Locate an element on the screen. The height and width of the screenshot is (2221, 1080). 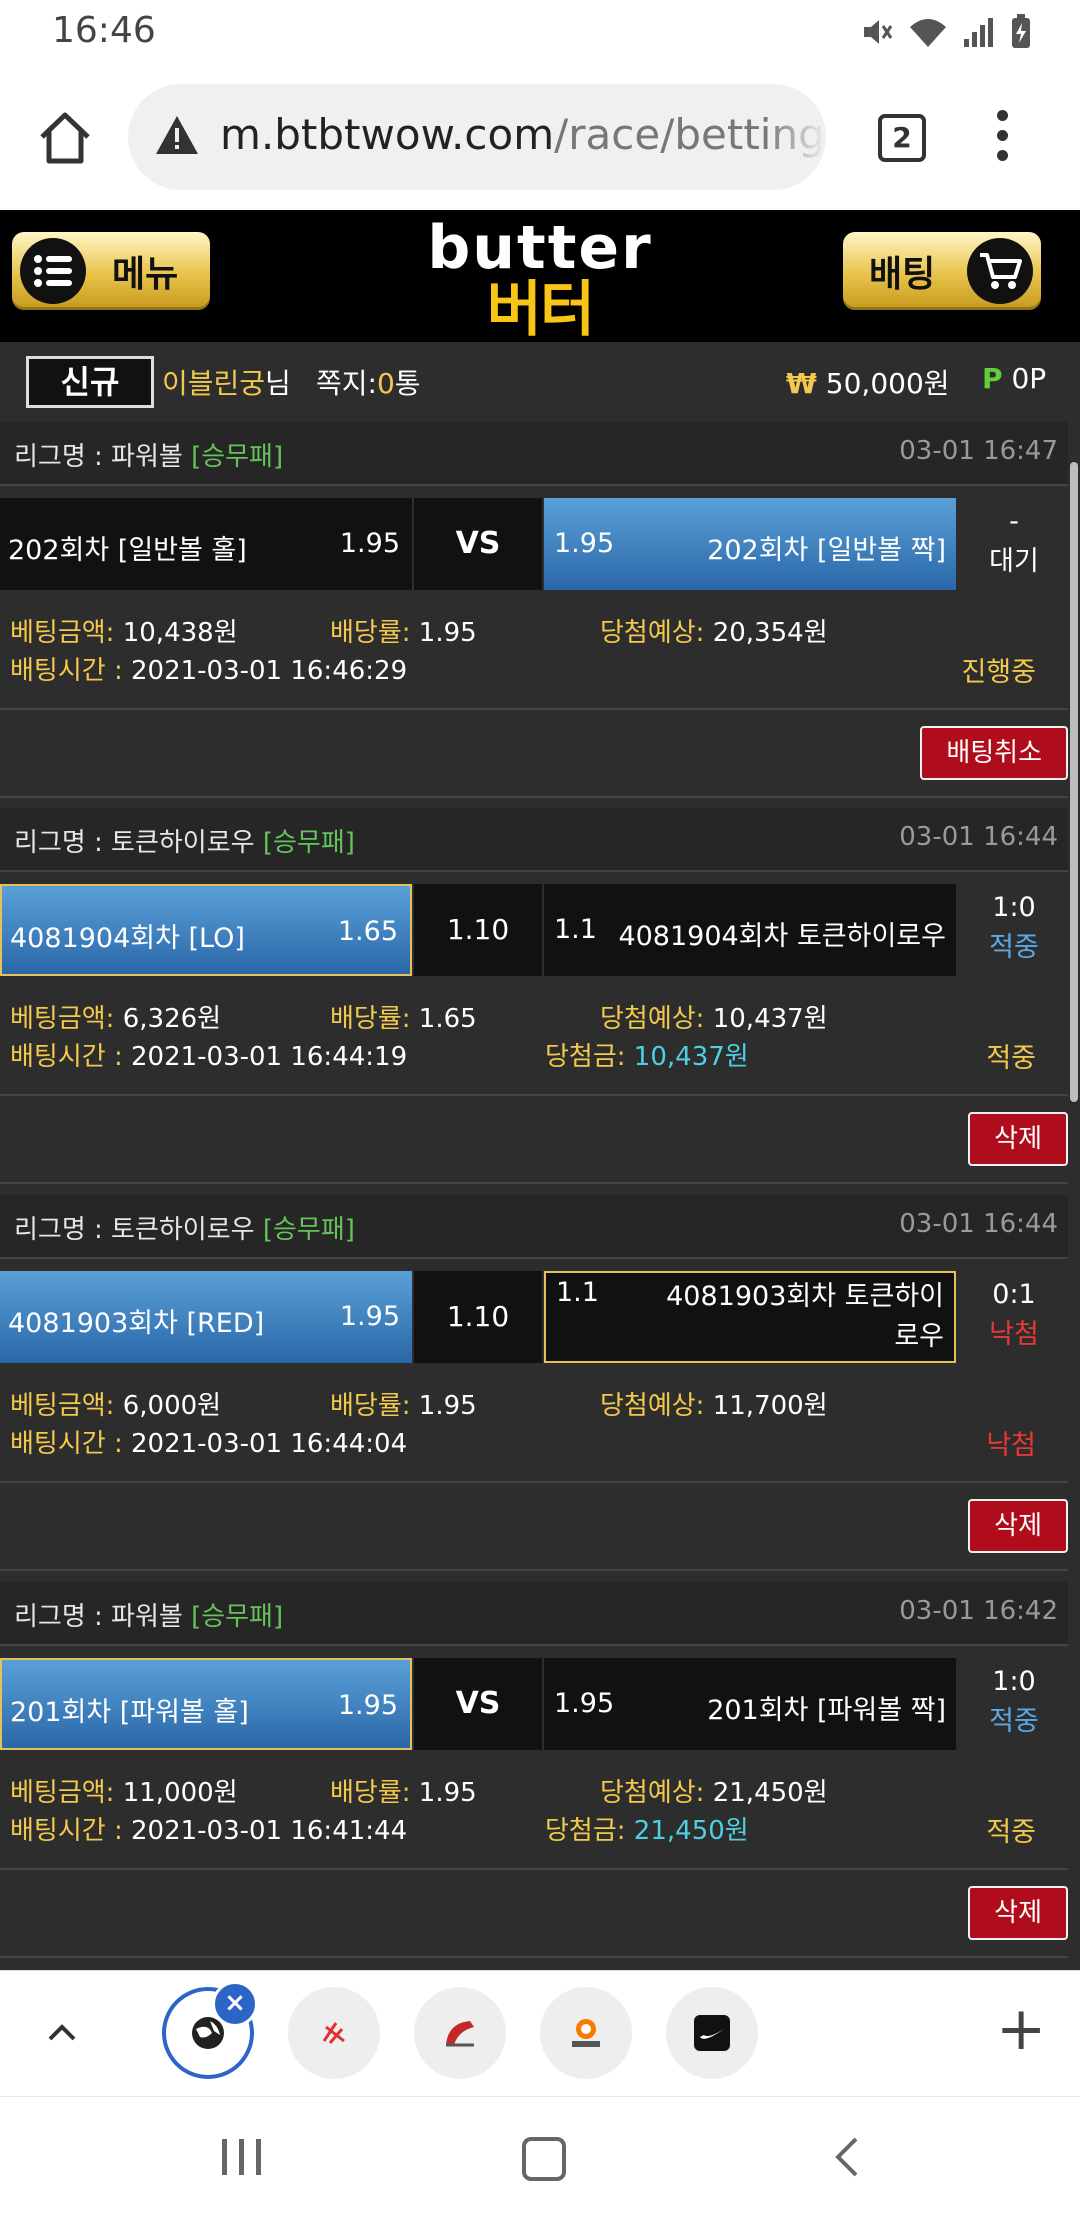
expected-value: 20,354원 is located at coordinates (770, 633).